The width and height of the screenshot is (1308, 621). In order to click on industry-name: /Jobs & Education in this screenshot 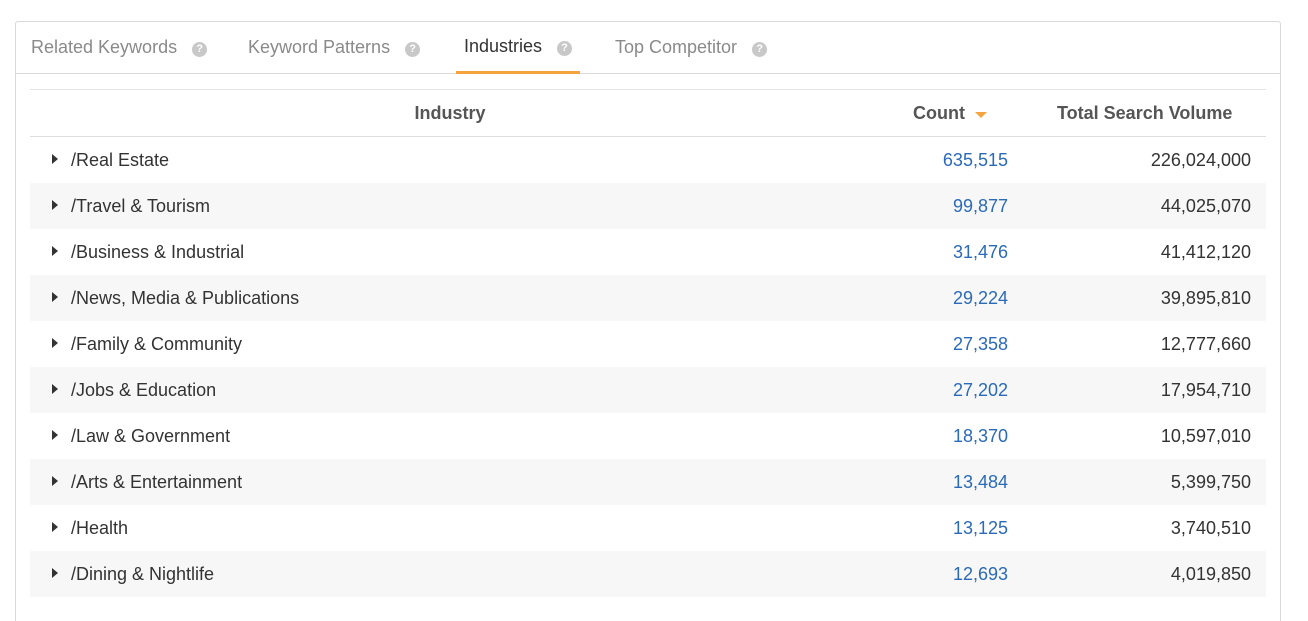, I will do `click(144, 389)`.